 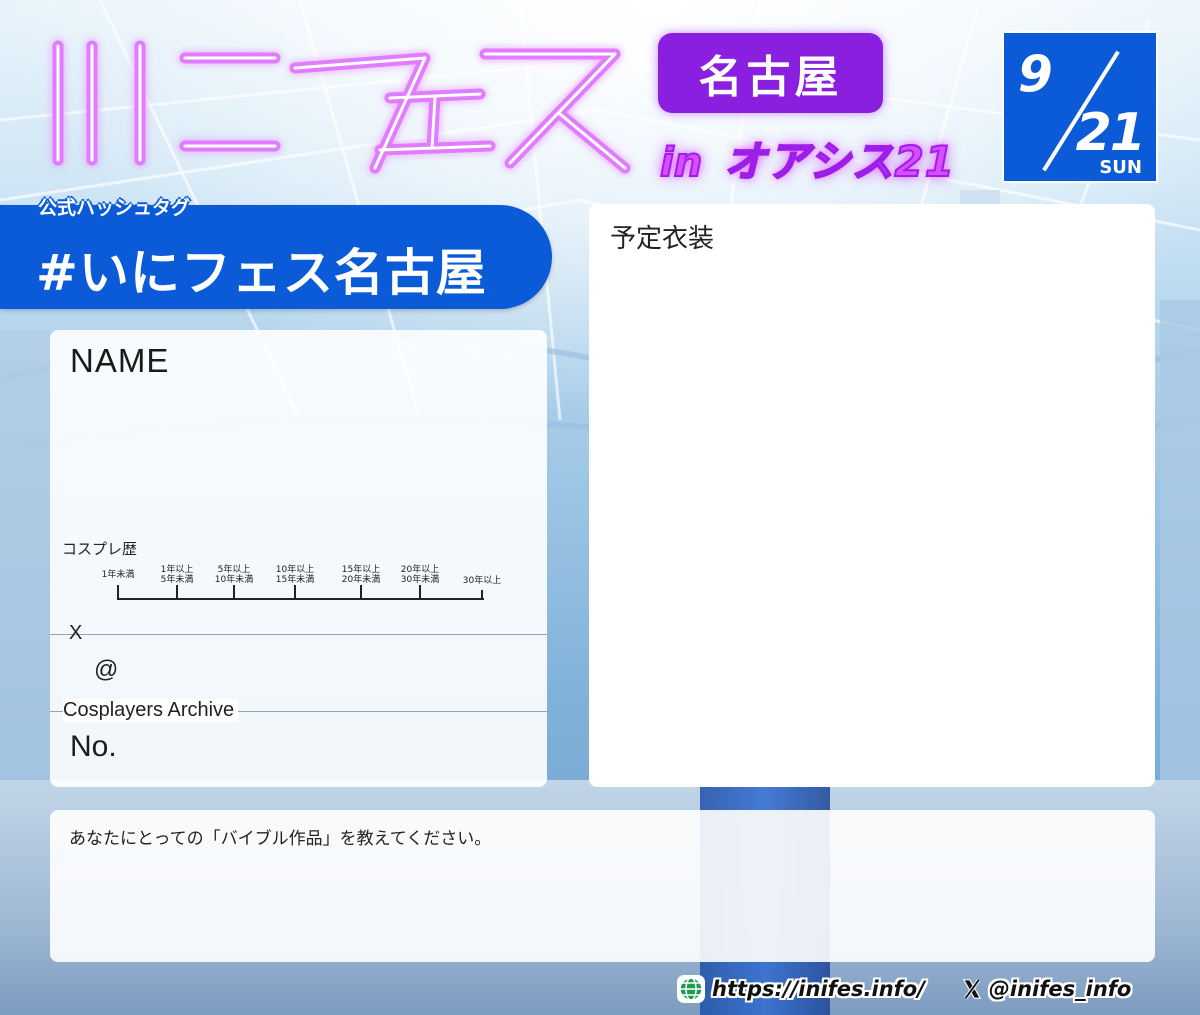 What do you see at coordinates (681, 163) in the screenshot?
I see `venue-in: in` at bounding box center [681, 163].